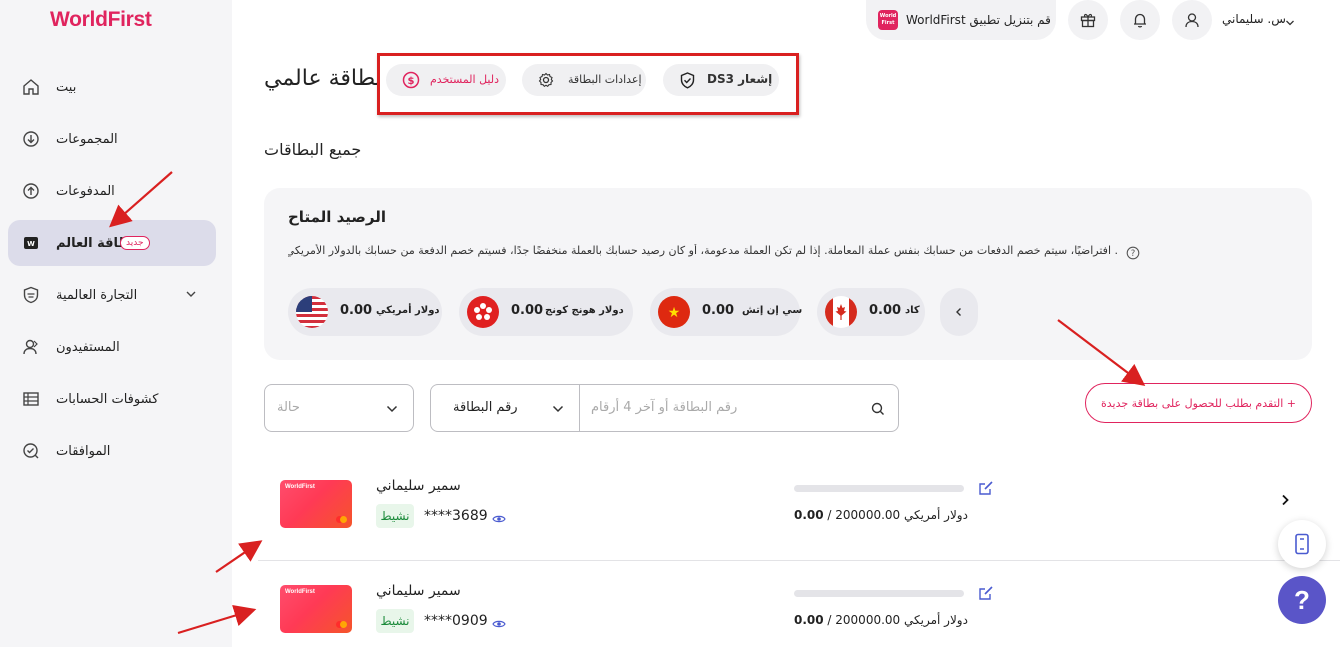 The height and width of the screenshot is (647, 1340). Describe the element at coordinates (408, 310) in the screenshot. I see `currency-name: دولار أمريكي` at that location.